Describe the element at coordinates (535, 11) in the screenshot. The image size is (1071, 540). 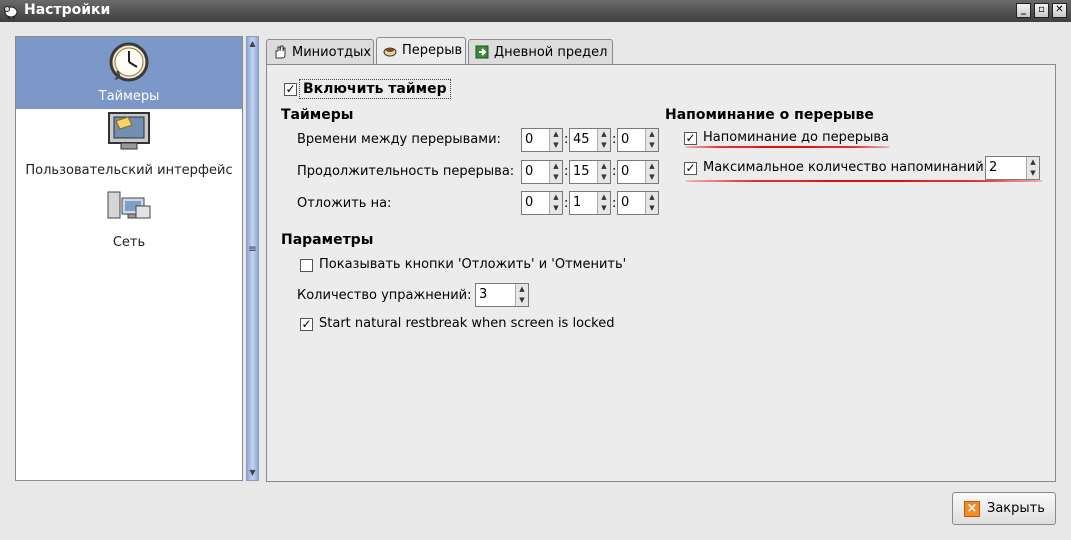
I see `title-bar: Настройки _ ▫ ✕` at that location.